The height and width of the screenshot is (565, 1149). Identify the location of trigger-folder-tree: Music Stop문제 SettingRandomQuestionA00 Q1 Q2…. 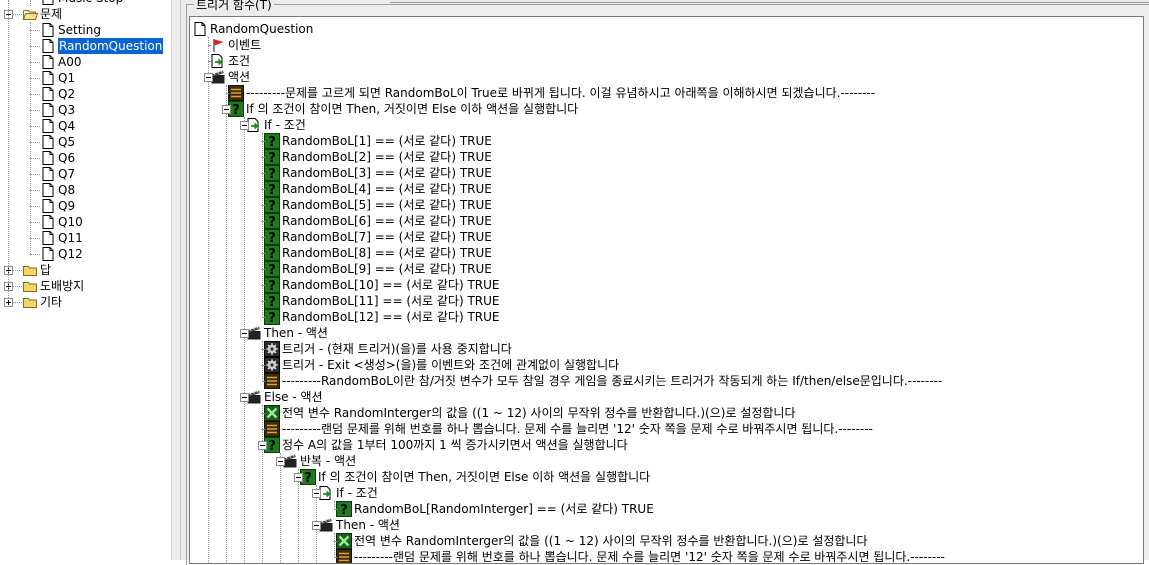
(85, 280).